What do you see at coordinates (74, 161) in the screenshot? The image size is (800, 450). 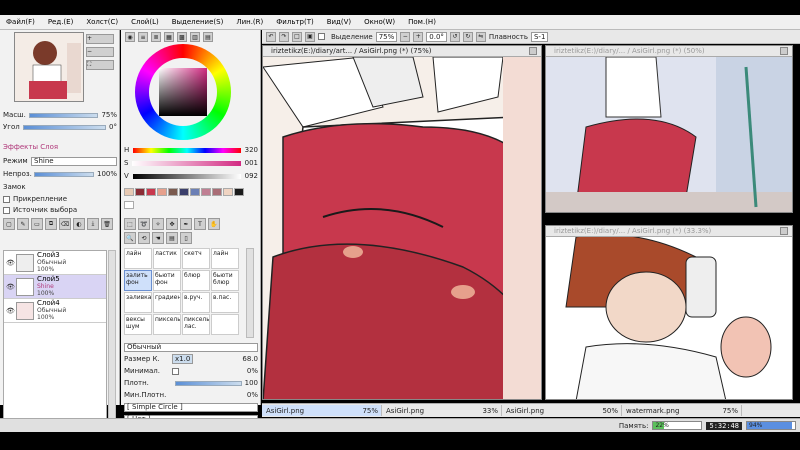 I see `blend-mode-select: Shine` at bounding box center [74, 161].